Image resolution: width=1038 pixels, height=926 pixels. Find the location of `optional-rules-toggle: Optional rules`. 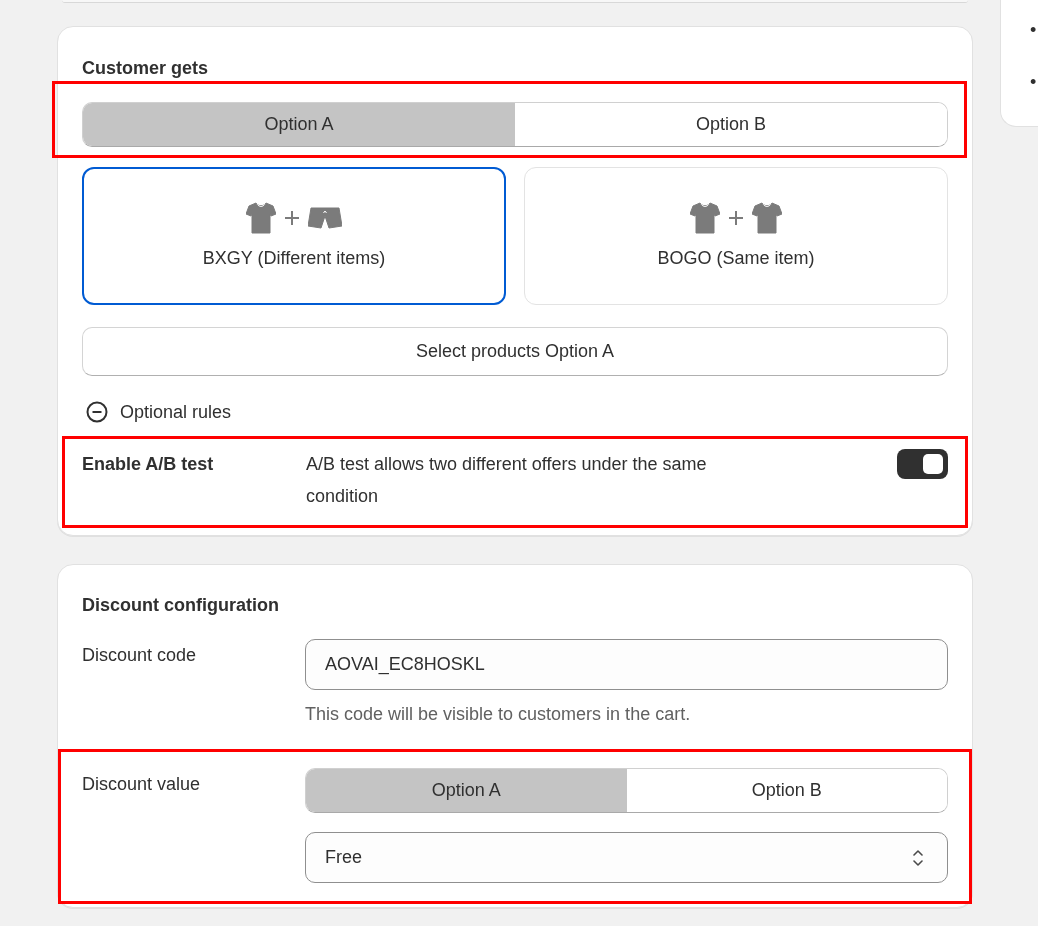

optional-rules-toggle: Optional rules is located at coordinates (157, 412).